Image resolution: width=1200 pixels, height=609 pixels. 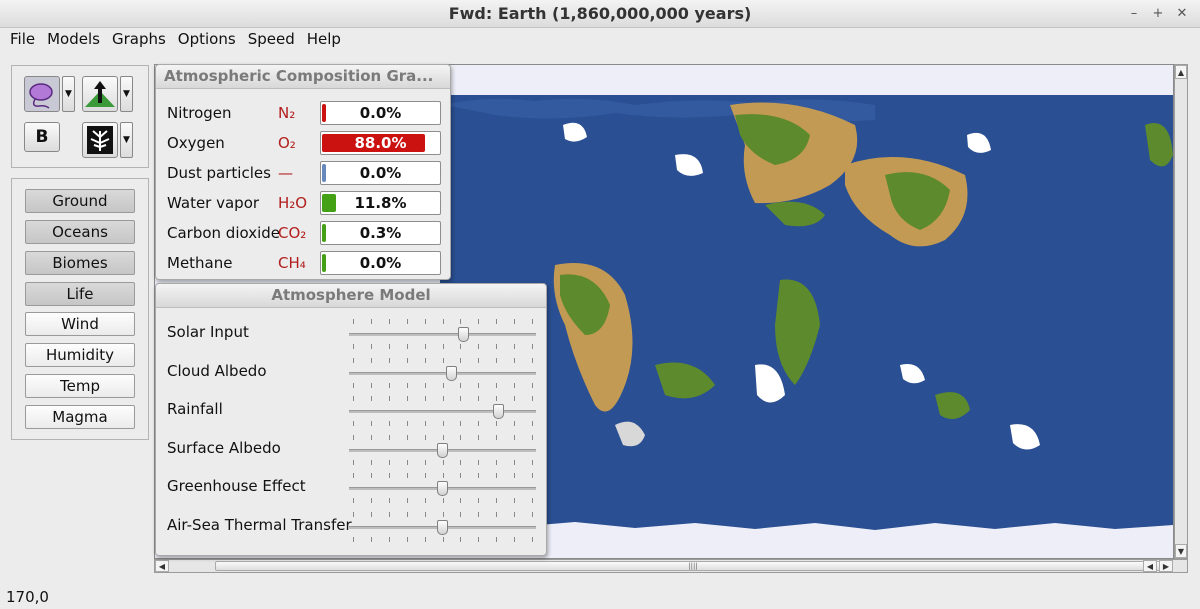 I want to click on view-humidity-button: Humidity, so click(x=80, y=355).